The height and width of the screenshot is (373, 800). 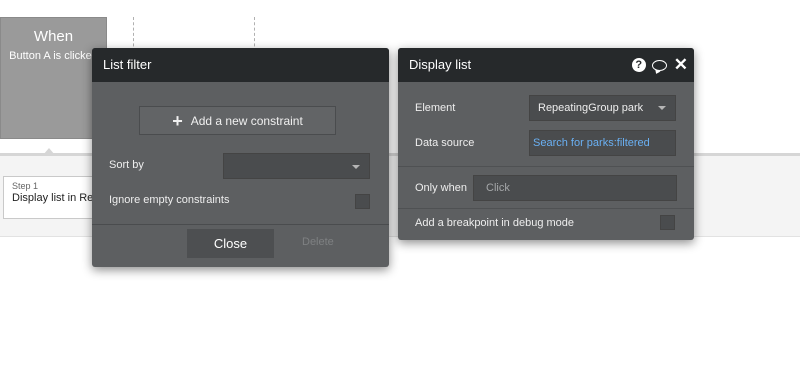 I want to click on step-number: Step 1, so click(x=25, y=186).